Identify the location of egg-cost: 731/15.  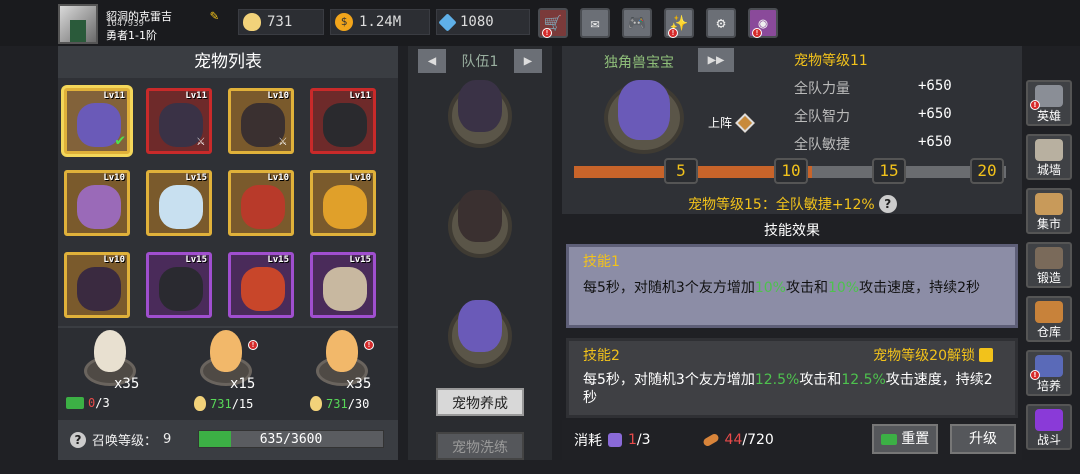
(223, 403).